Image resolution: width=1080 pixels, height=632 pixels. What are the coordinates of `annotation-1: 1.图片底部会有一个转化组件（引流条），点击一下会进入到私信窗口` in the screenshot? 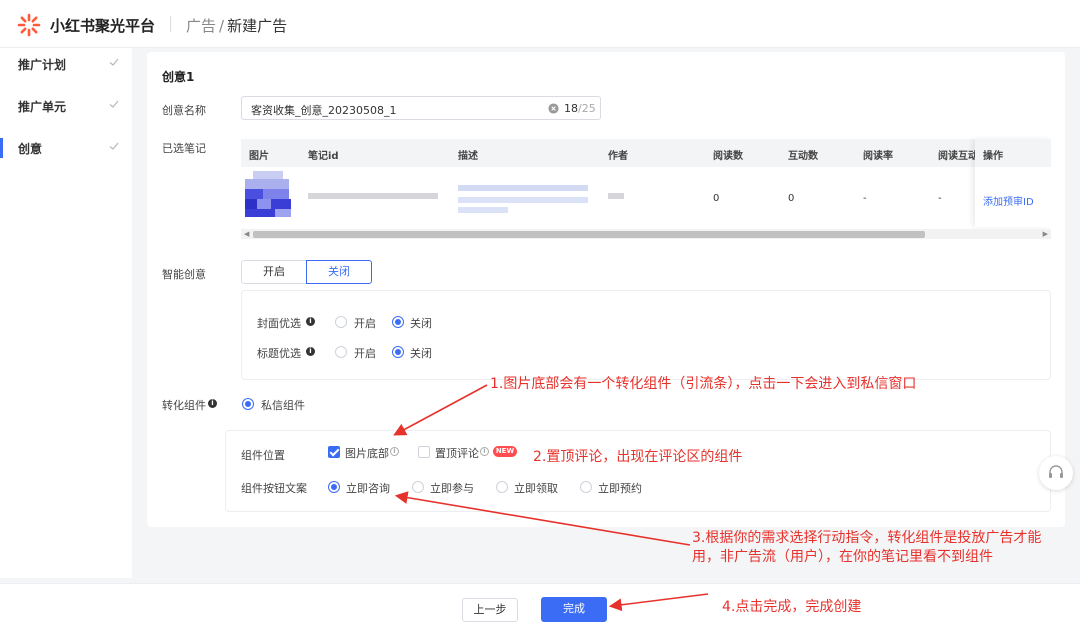 It's located at (703, 384).